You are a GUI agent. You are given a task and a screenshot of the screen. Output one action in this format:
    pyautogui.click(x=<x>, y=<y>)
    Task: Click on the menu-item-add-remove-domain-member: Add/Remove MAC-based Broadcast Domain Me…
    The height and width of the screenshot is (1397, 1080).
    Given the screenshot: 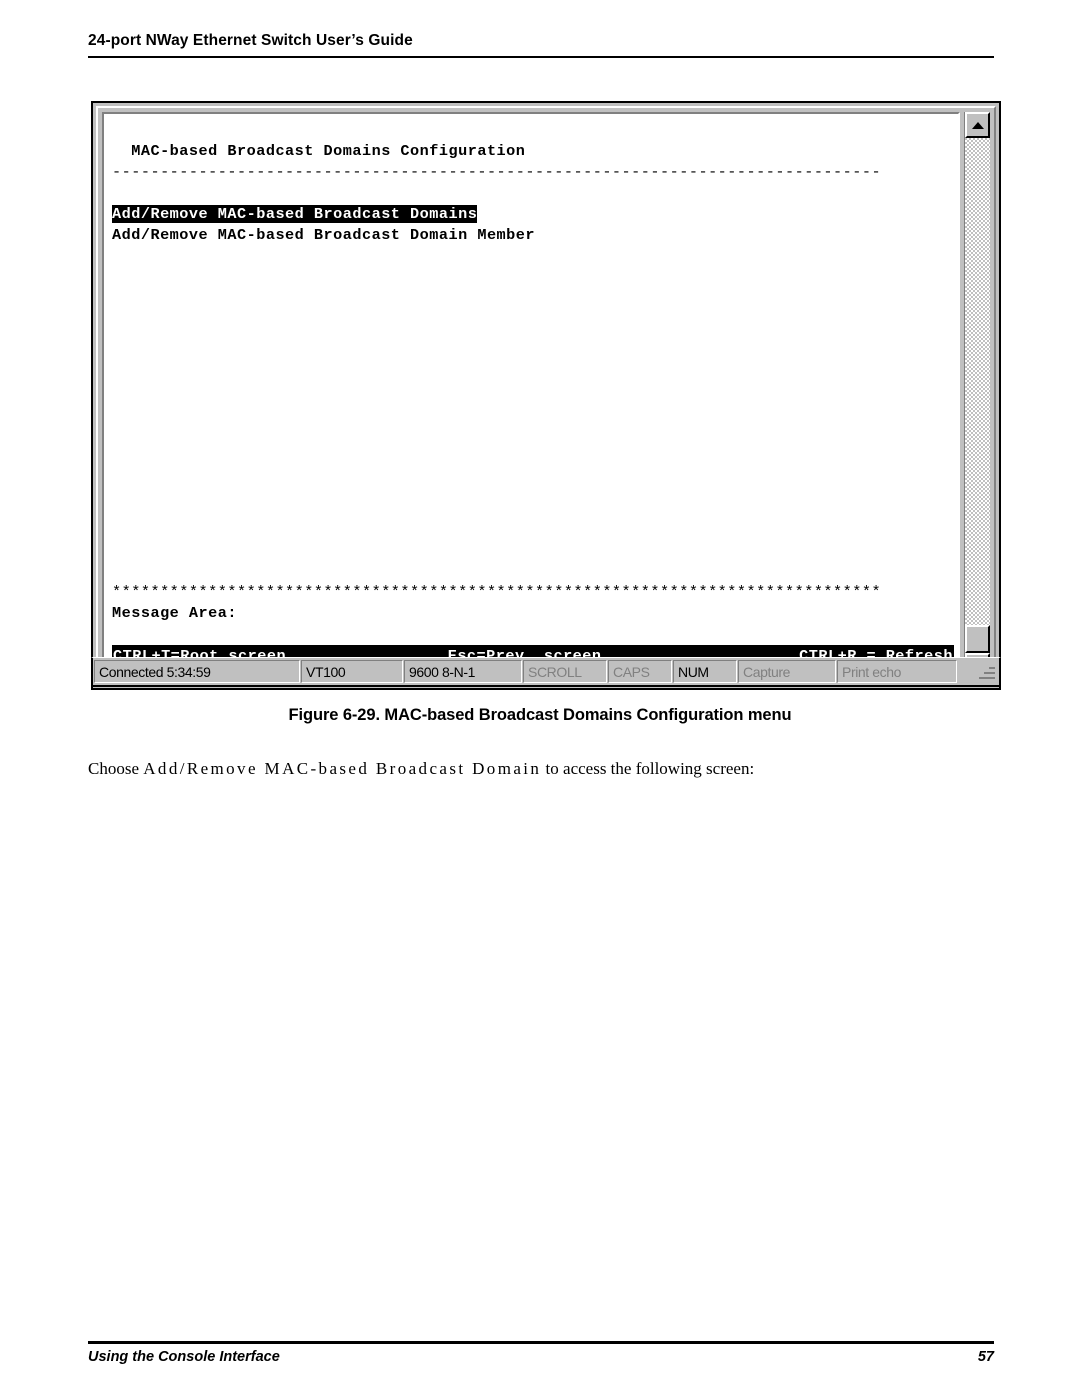 What is the action you would take?
    pyautogui.click(x=533, y=235)
    